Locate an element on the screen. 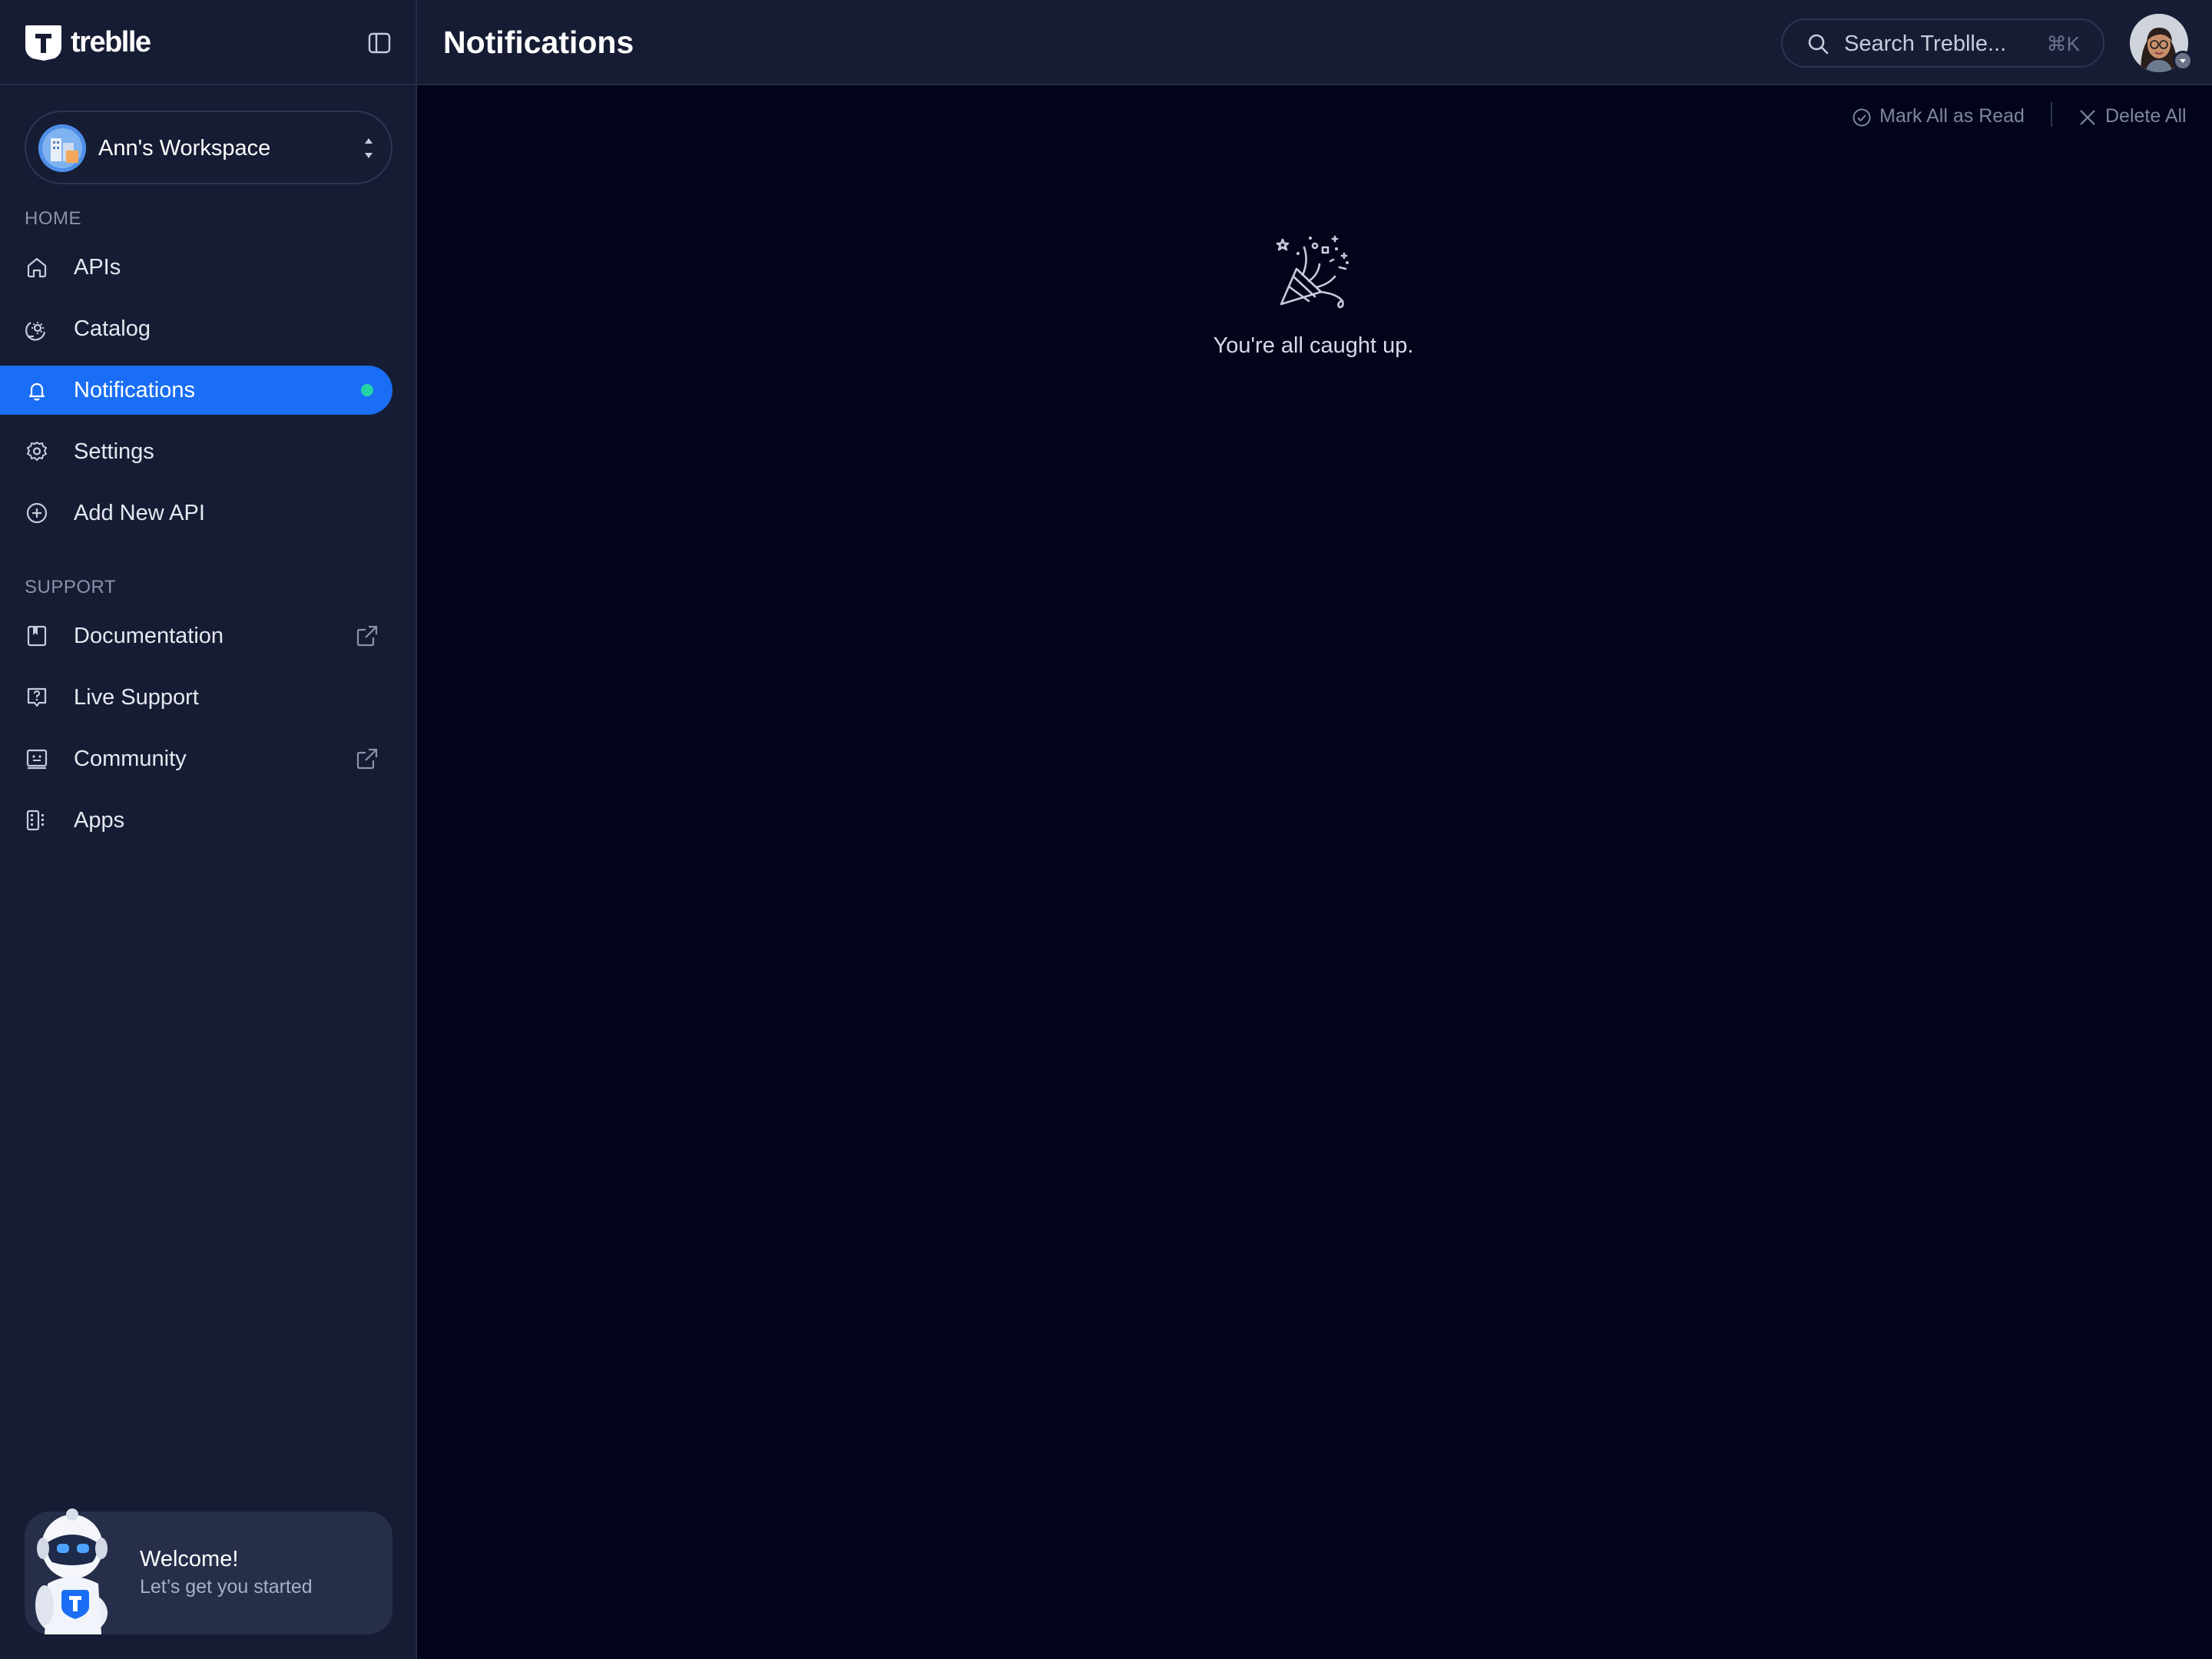 The height and width of the screenshot is (1659, 2212). welcome-title: Welcome! is located at coordinates (190, 1559).